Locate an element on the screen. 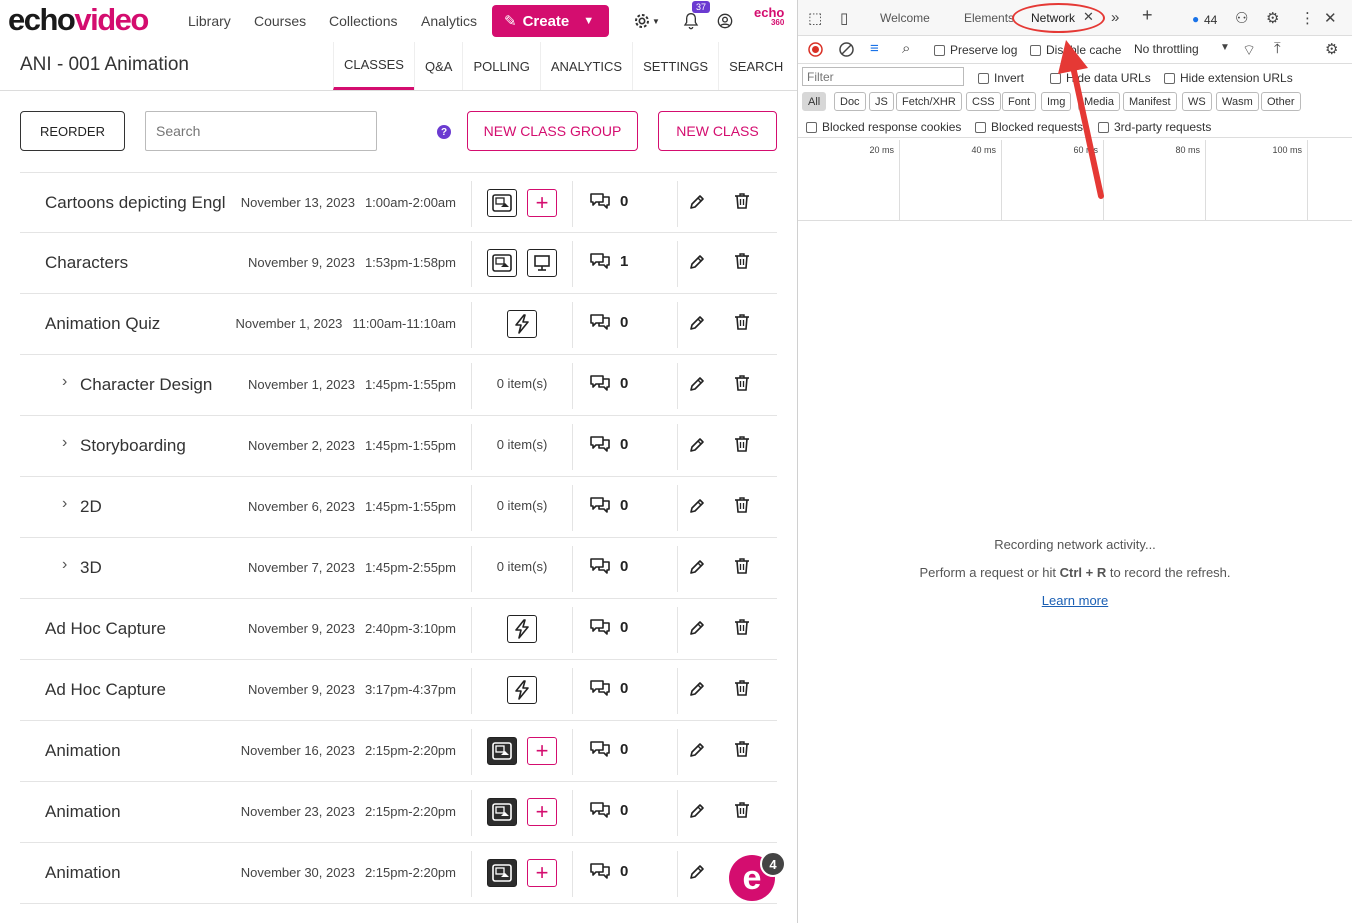 The height and width of the screenshot is (923, 1352). type-filter-font: Font is located at coordinates (1019, 101).